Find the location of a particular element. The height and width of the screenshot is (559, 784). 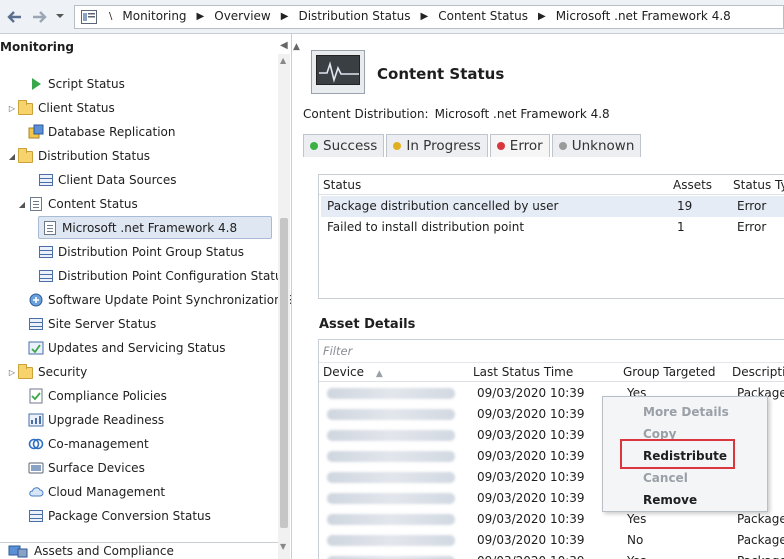

nav-item-label: Client Status is located at coordinates (76, 108).